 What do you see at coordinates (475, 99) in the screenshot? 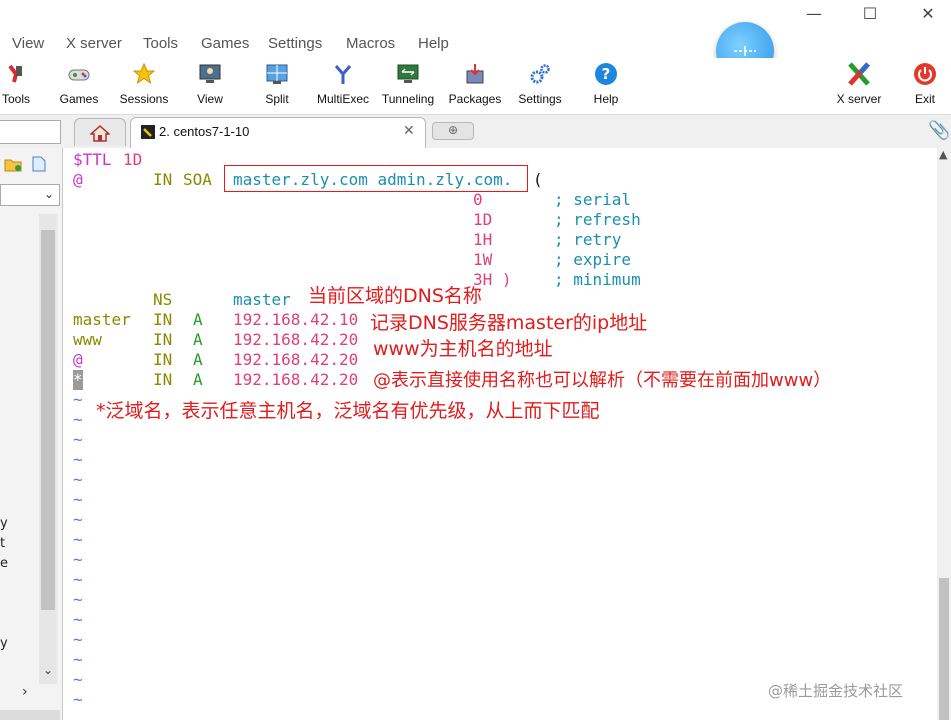
I see `packages-label: Packages` at bounding box center [475, 99].